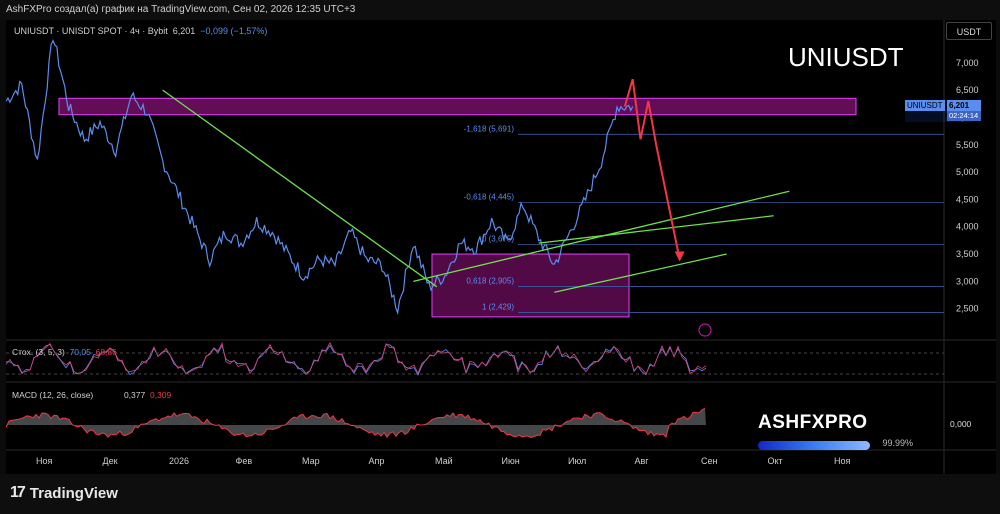  I want to click on stoch-legend: Стох. (3, 5, 3) 70,05 68,86, so click(64, 352).